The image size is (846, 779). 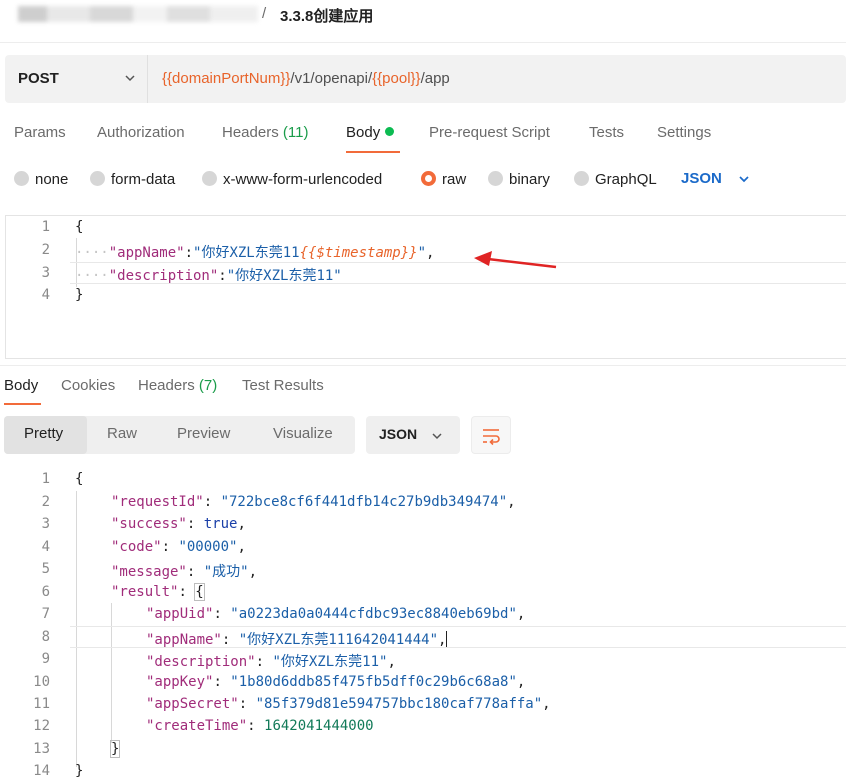 What do you see at coordinates (373, 614) in the screenshot?
I see `json-value: "a0223da0a0444cfdbc93ec8840eb69bd"` at bounding box center [373, 614].